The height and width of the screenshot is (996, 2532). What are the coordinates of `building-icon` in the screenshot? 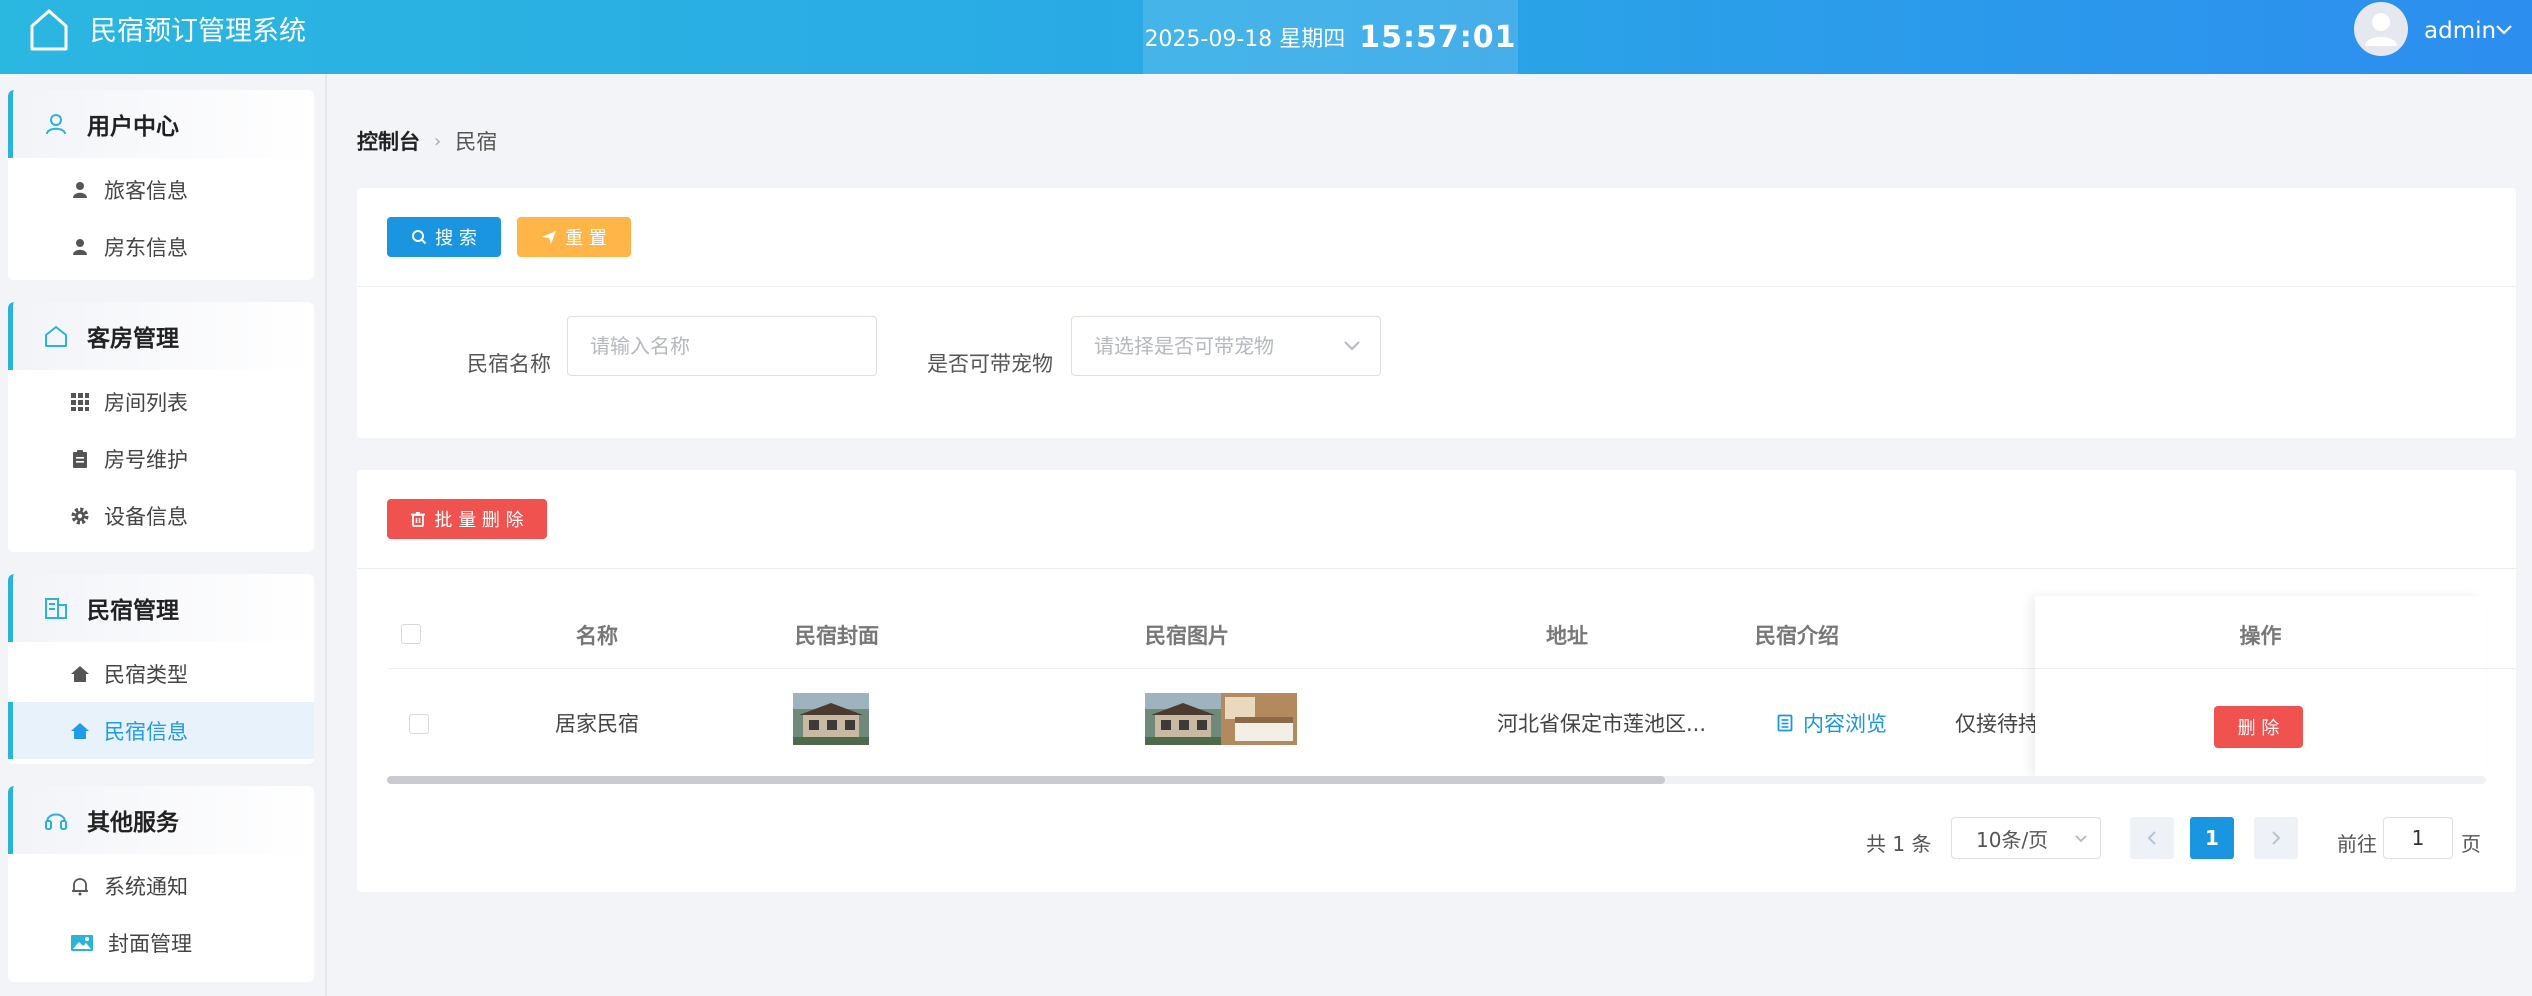 It's located at (56, 608).